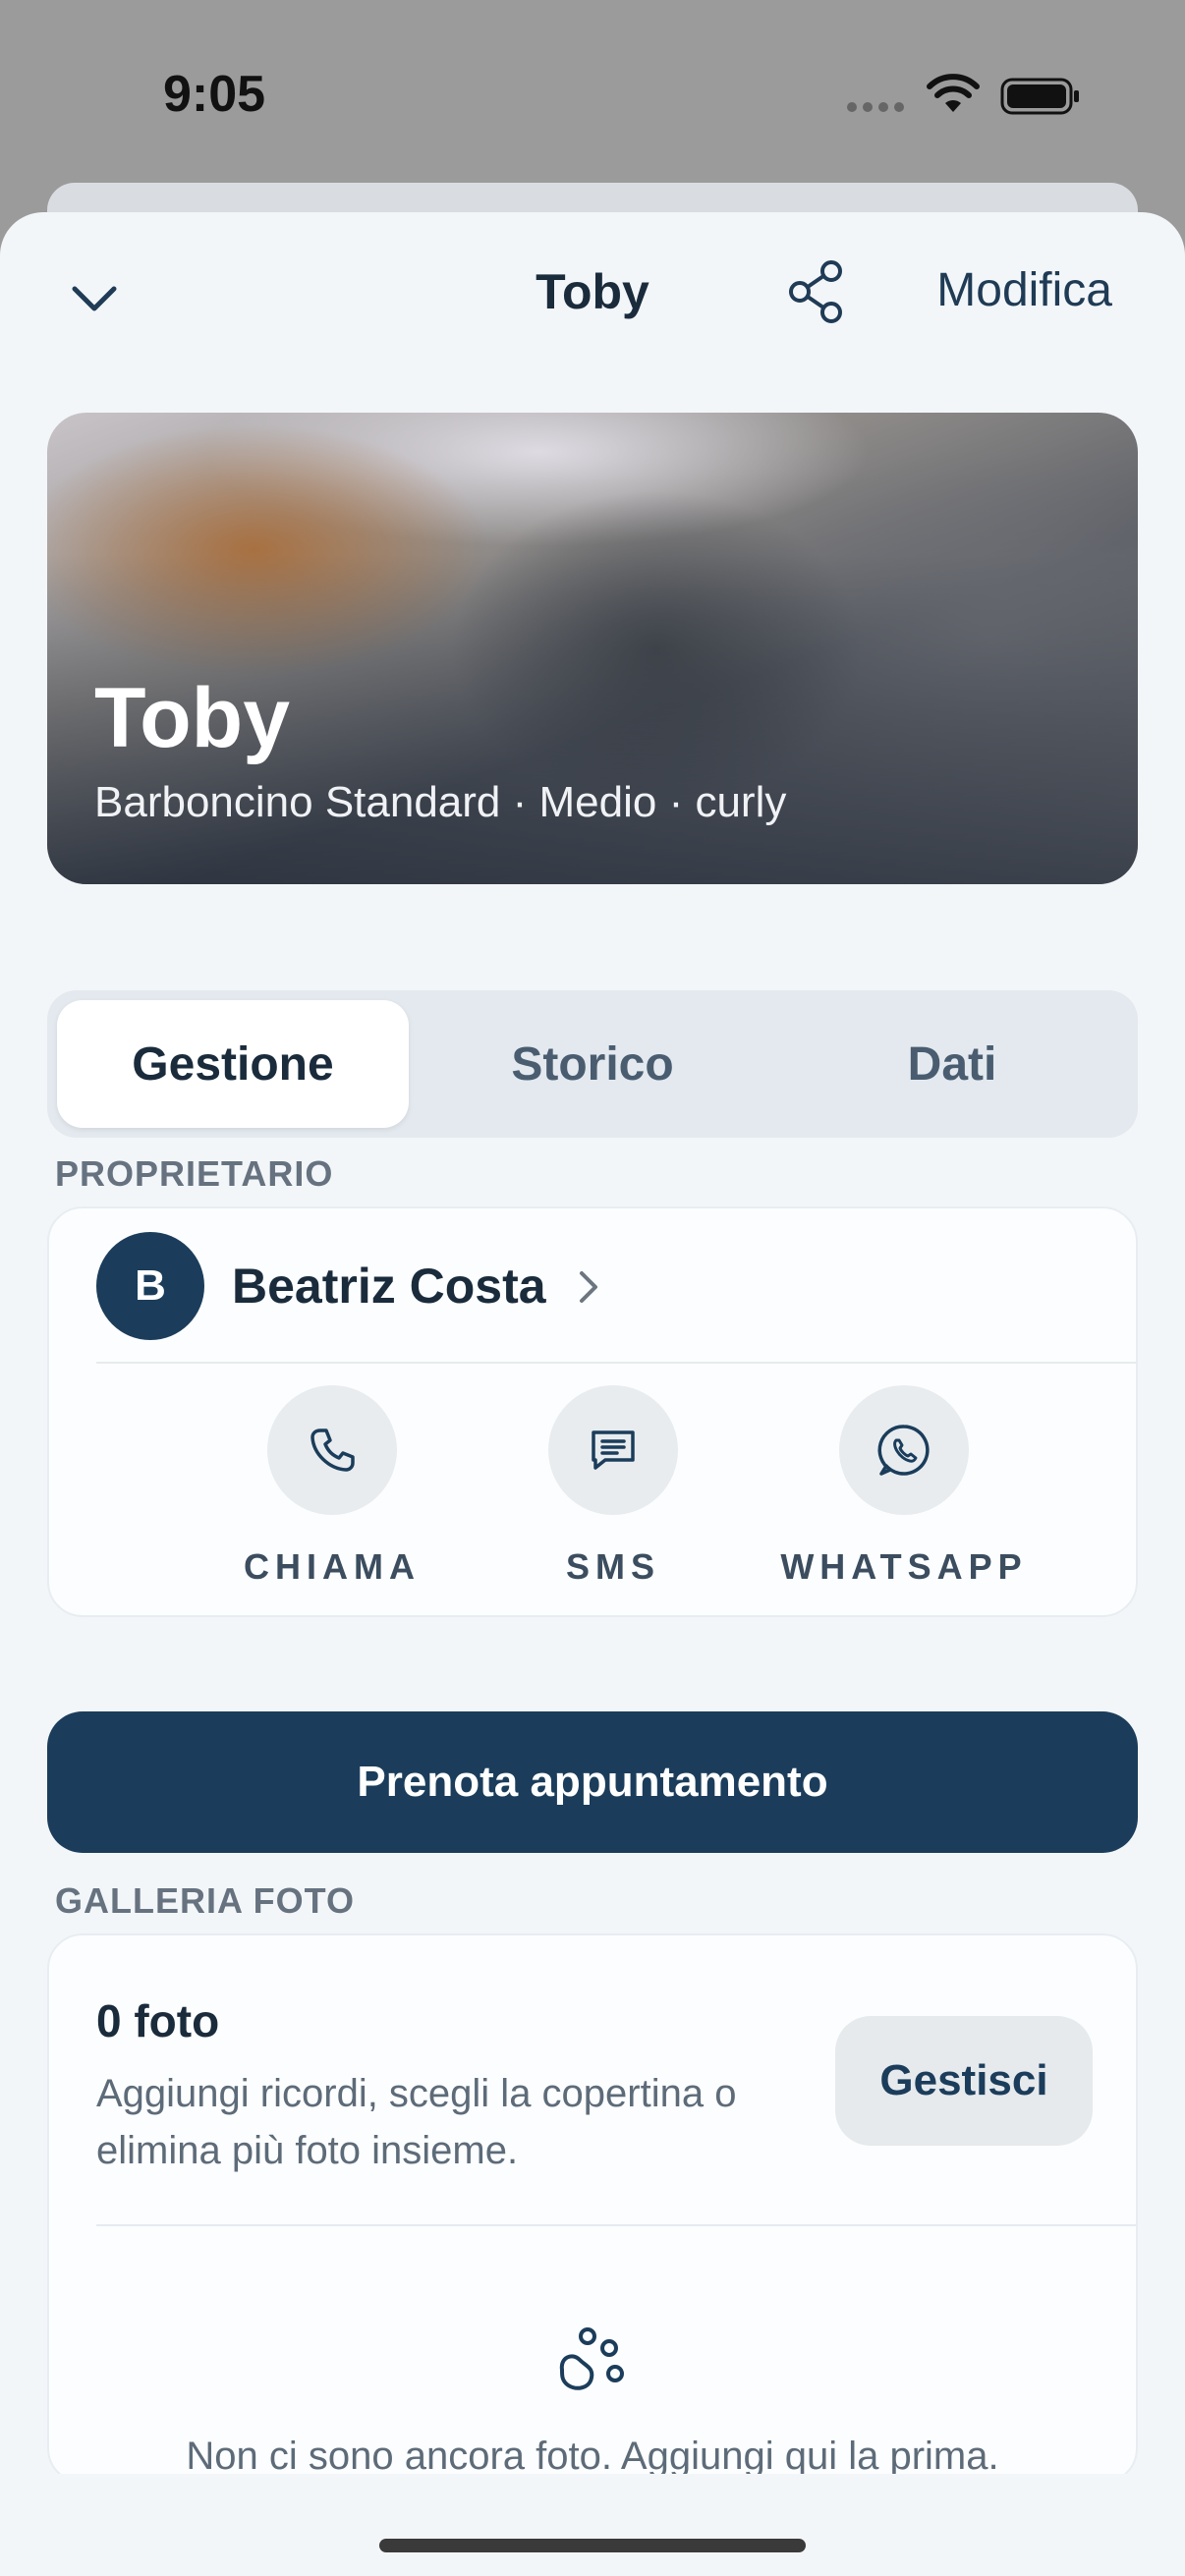 Image resolution: width=1185 pixels, height=2576 pixels. What do you see at coordinates (592, 290) in the screenshot?
I see `navigation-bar: Toby Modifica` at bounding box center [592, 290].